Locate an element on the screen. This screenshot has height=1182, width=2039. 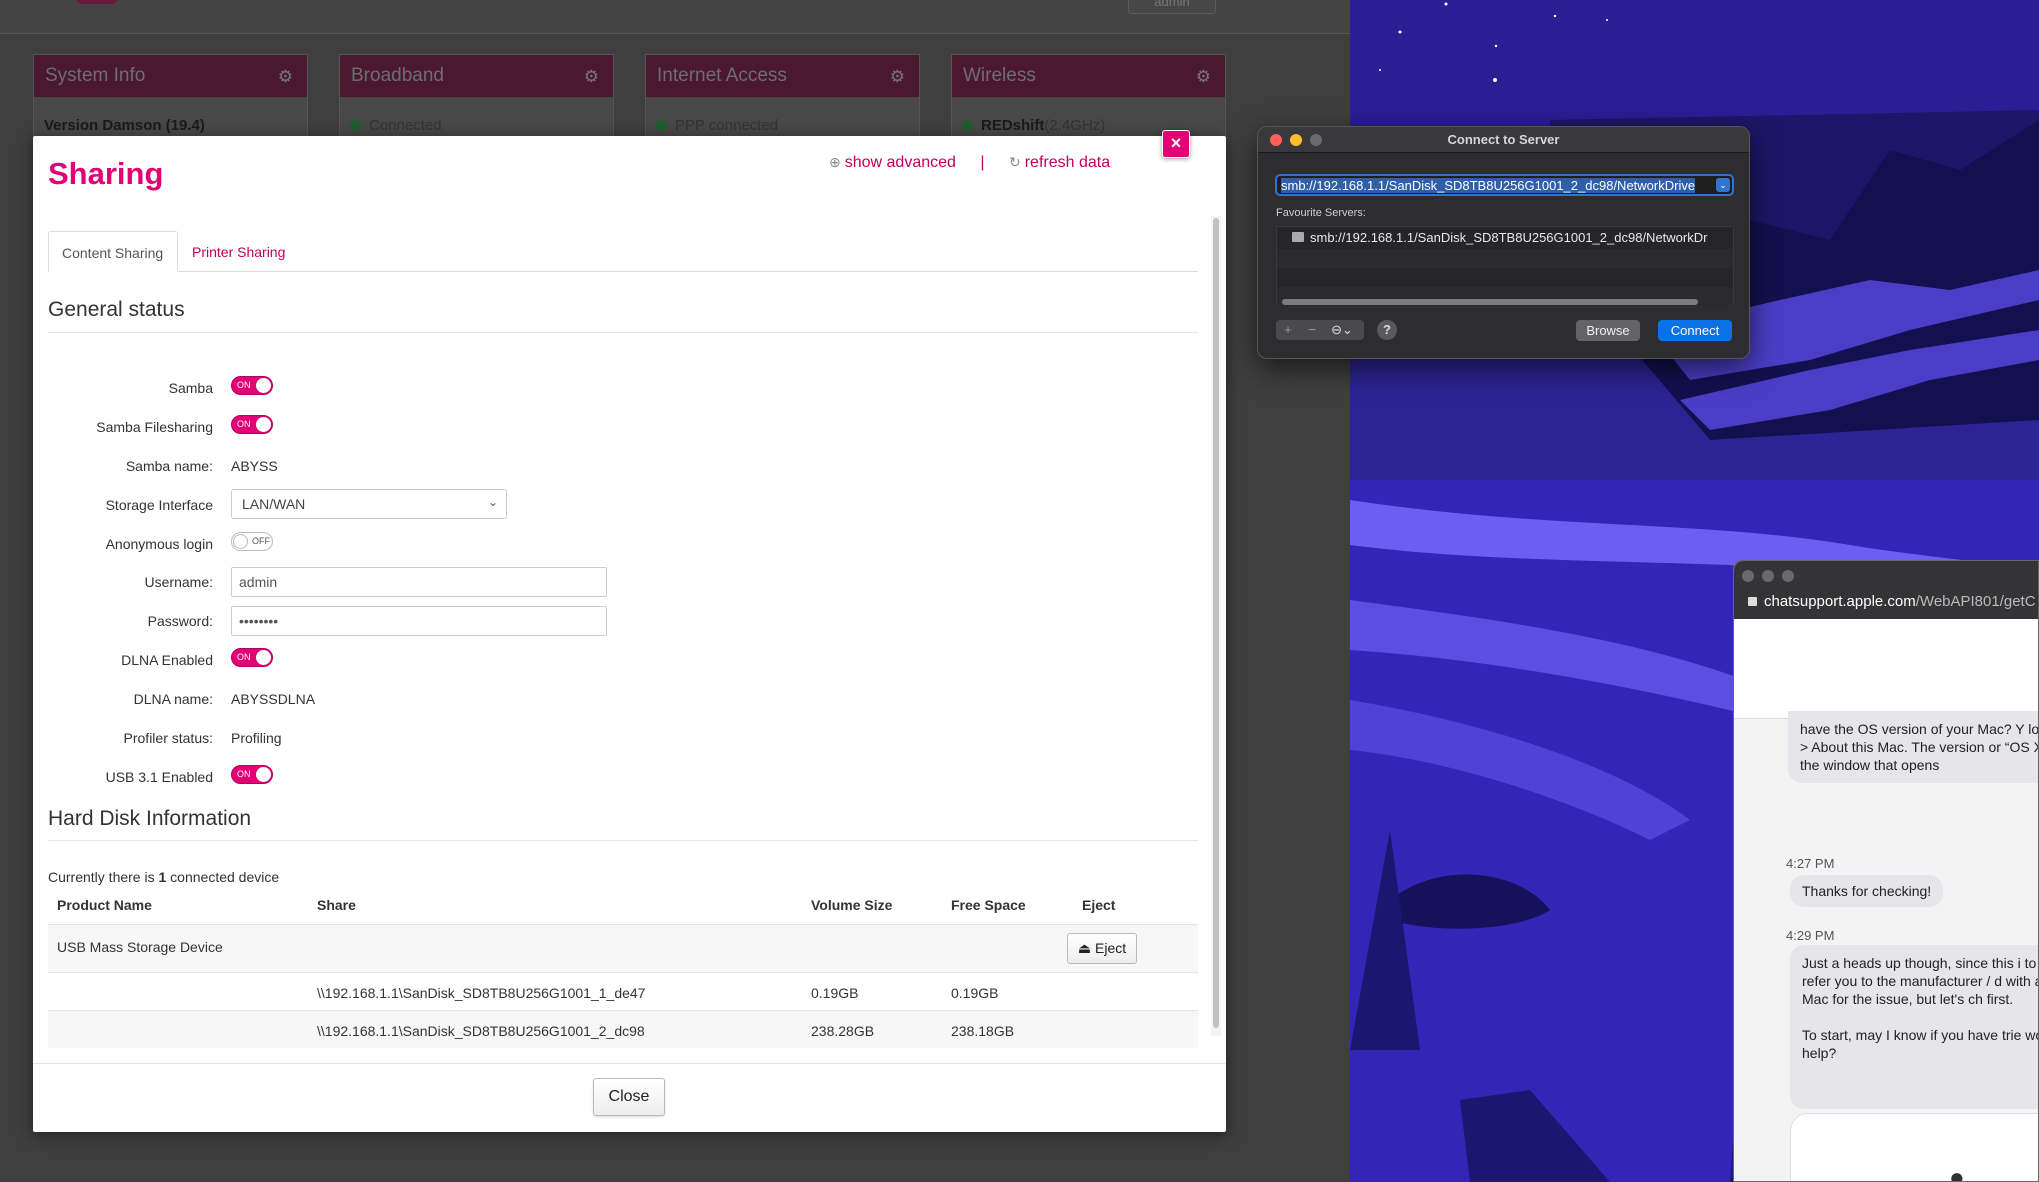
user-menu: admin is located at coordinates (1172, 7).